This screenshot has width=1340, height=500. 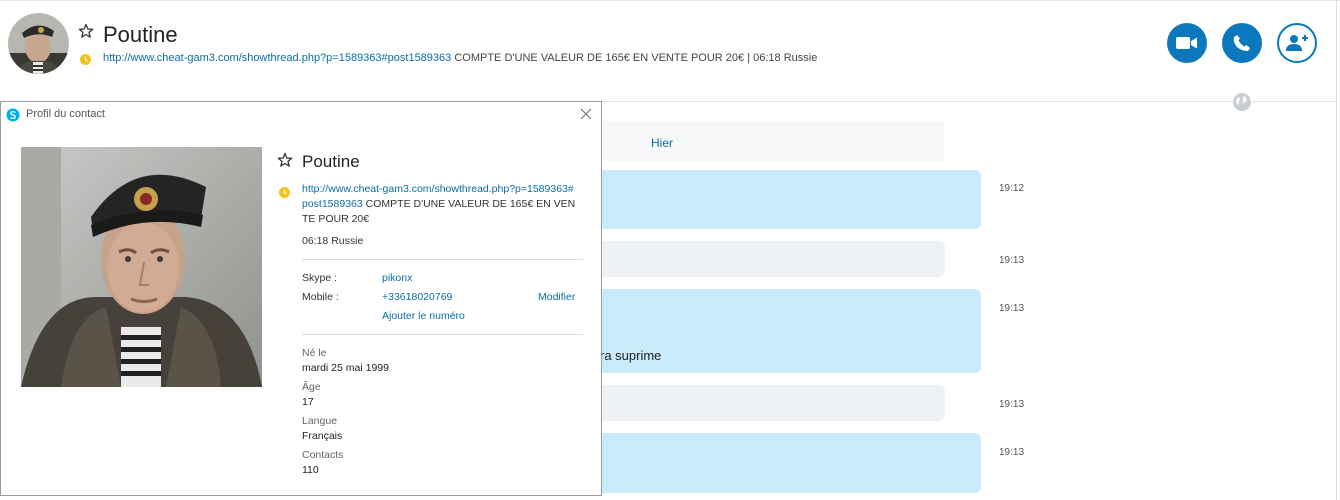 I want to click on video-camera-icon, so click(x=1186, y=43).